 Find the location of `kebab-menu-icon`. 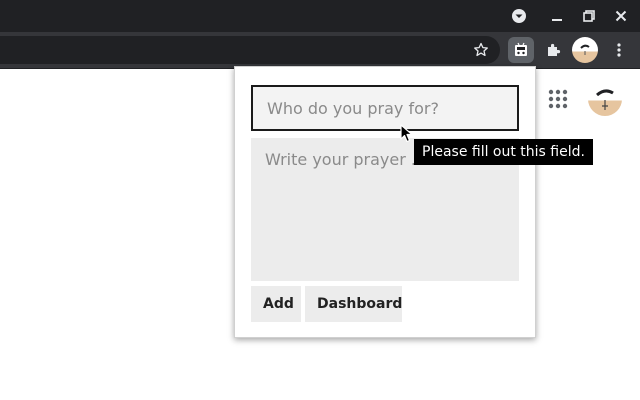

kebab-menu-icon is located at coordinates (619, 50).